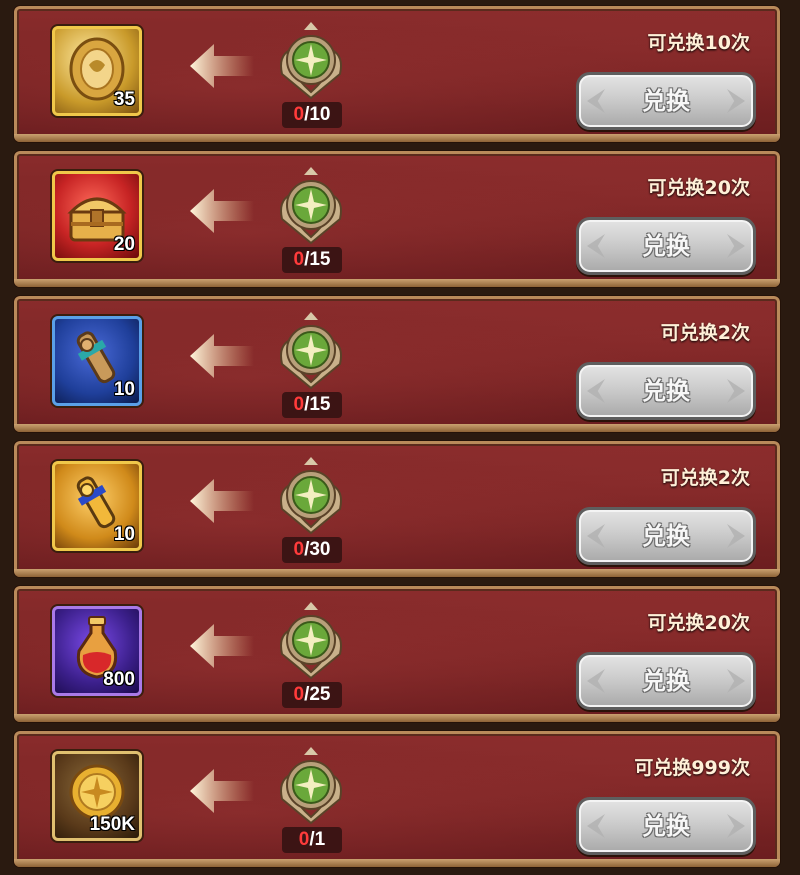  What do you see at coordinates (97, 361) in the screenshot?
I see `bronze-scroll-icon: 10` at bounding box center [97, 361].